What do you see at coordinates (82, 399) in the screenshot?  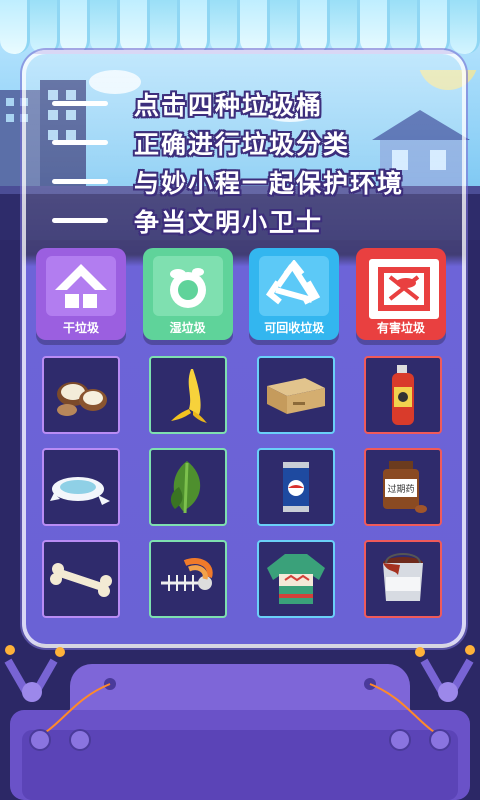 I see `coconut-shell-icon` at bounding box center [82, 399].